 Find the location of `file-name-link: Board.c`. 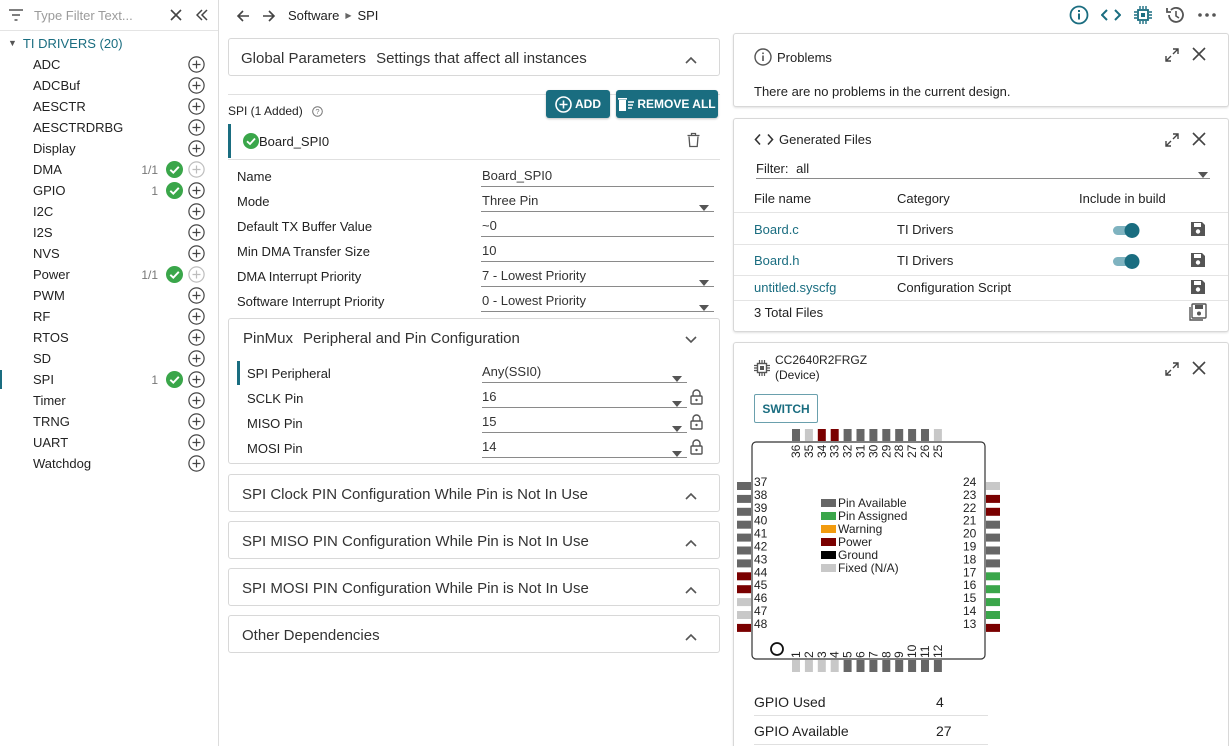

file-name-link: Board.c is located at coordinates (776, 229).